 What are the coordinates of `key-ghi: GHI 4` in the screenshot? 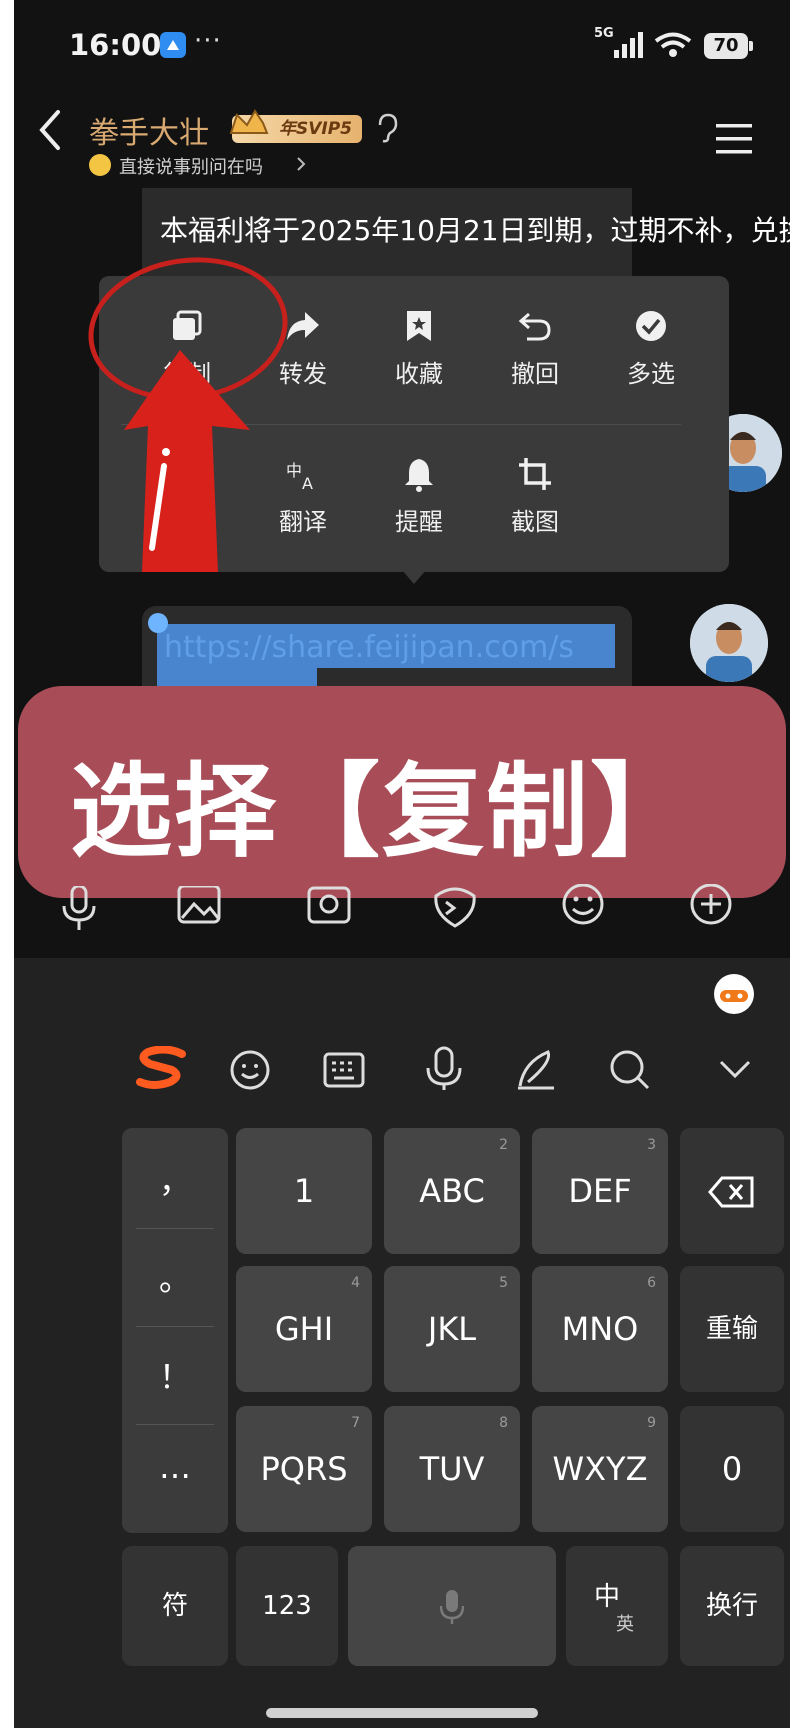 It's located at (304, 1329).